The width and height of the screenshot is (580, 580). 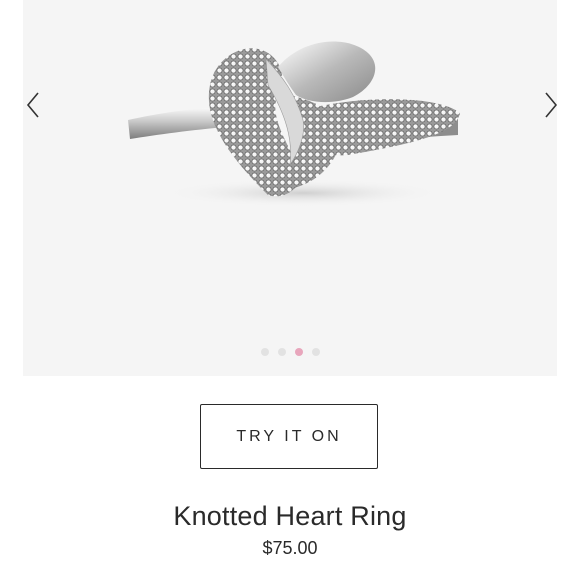 I want to click on product-price: $75.00, so click(x=290, y=548).